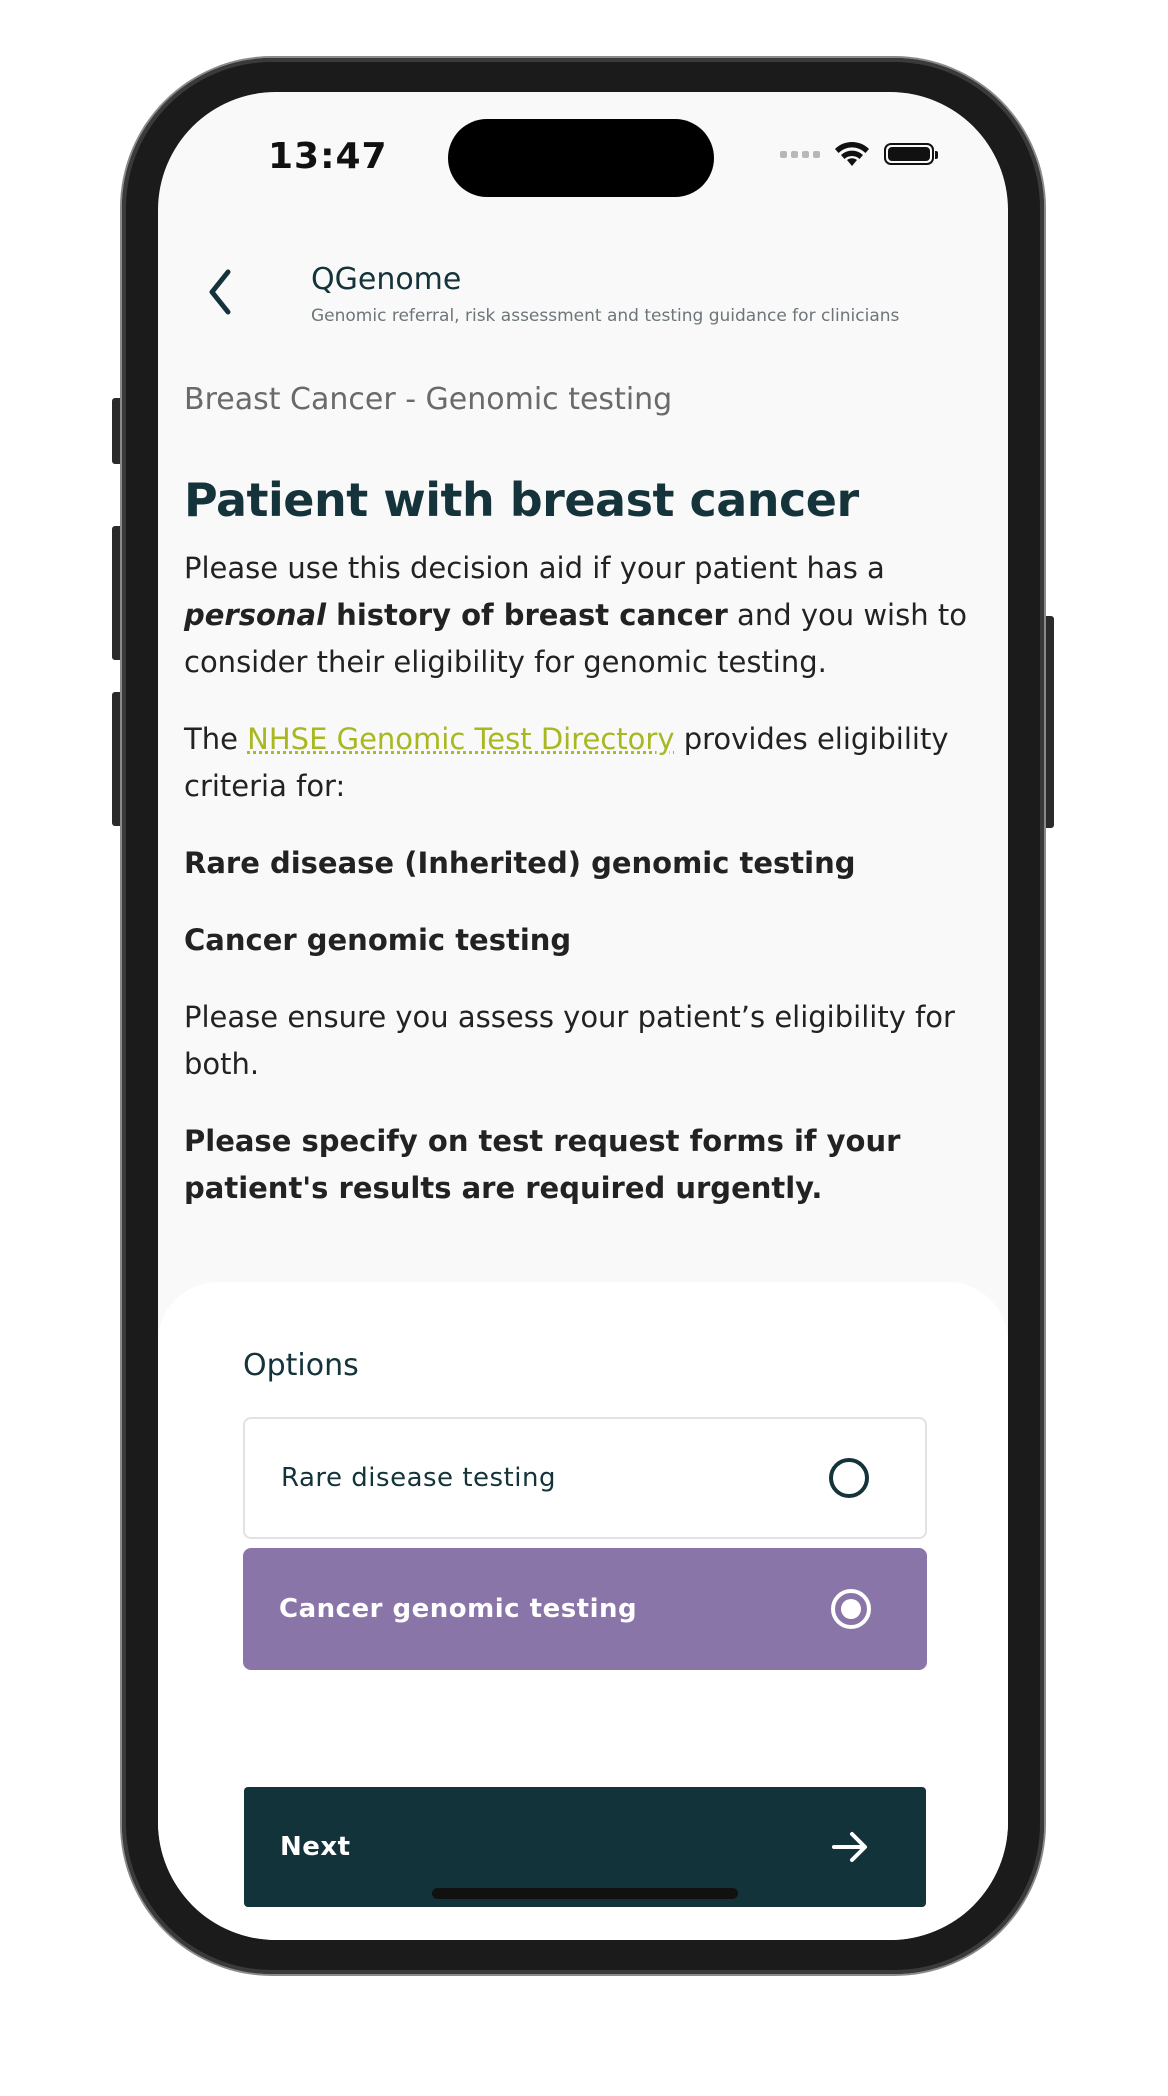 The height and width of the screenshot is (2096, 1168). I want to click on option-label: Rare disease testing, so click(418, 1478).